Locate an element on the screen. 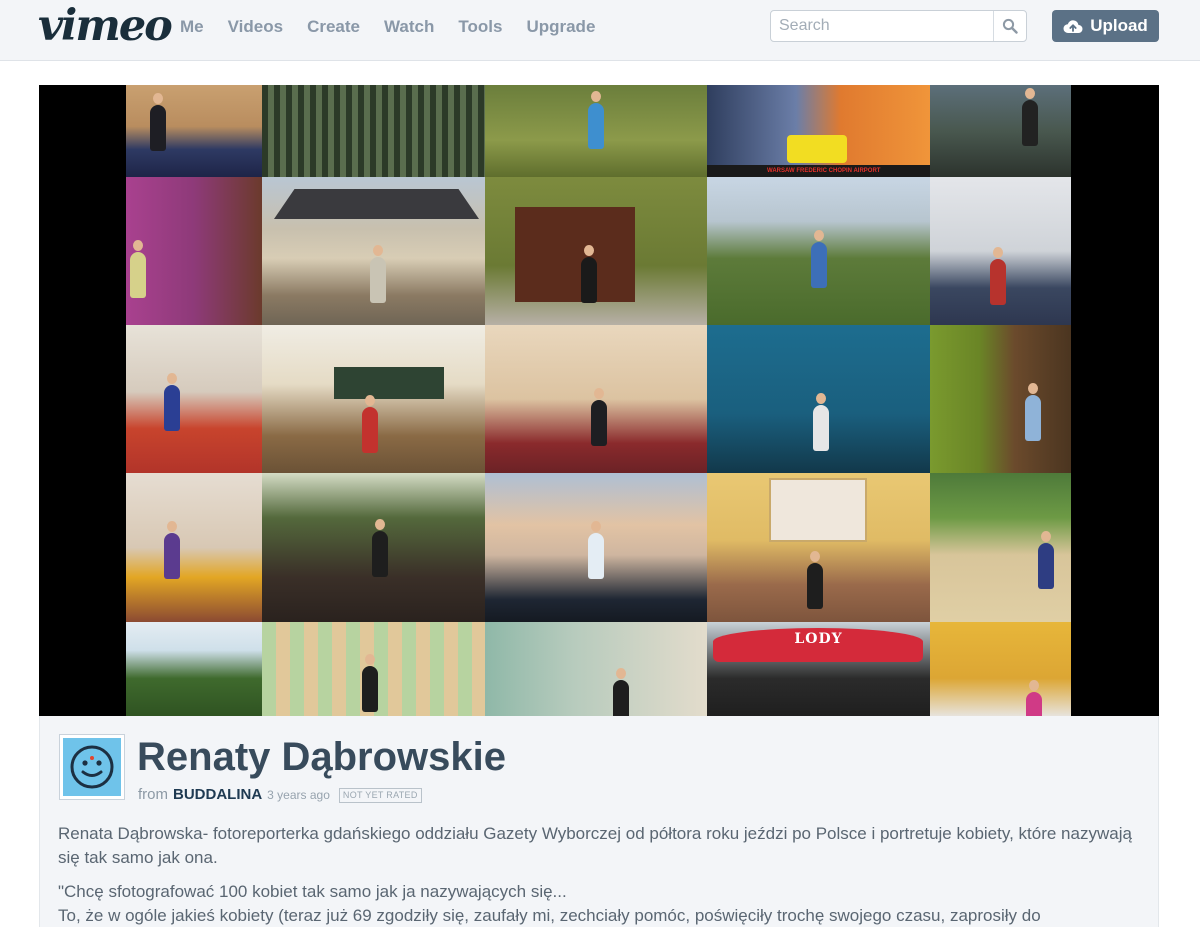 The image size is (1200, 938). search-button is located at coordinates (1009, 26).